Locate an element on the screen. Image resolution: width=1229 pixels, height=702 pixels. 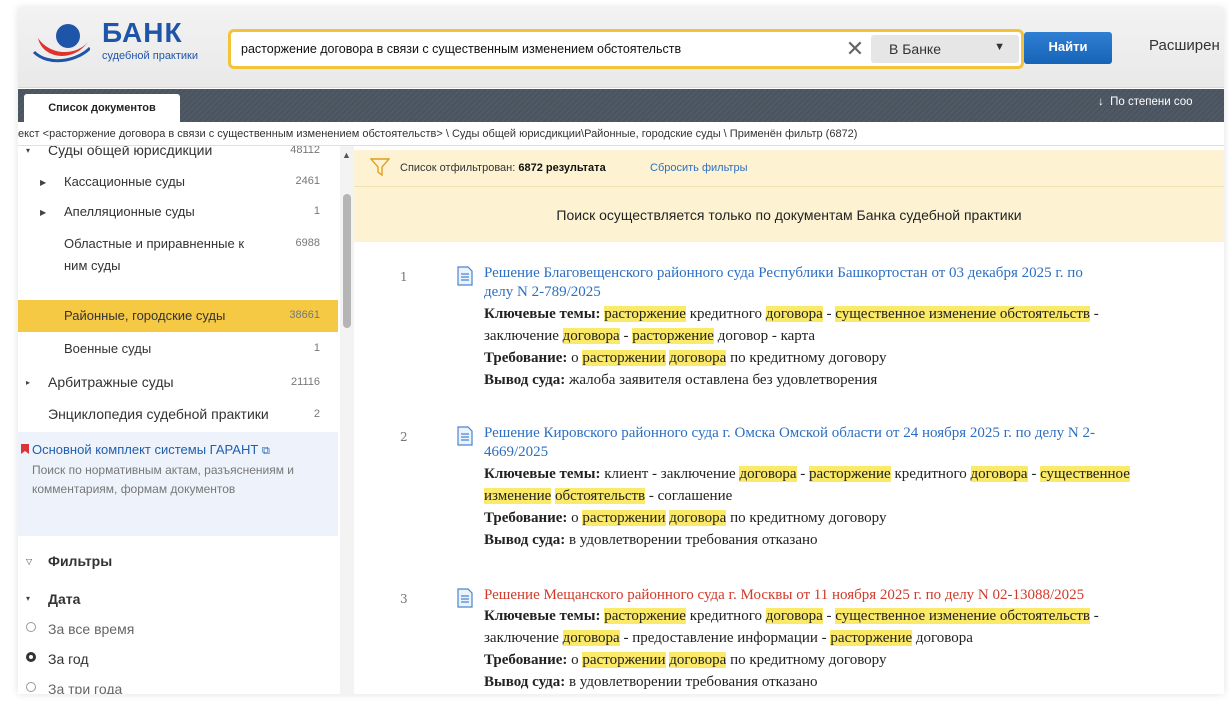
sidebar-item-general-courts: ▾ Суды общей юрисдикции 48112 is located at coordinates (178, 154).